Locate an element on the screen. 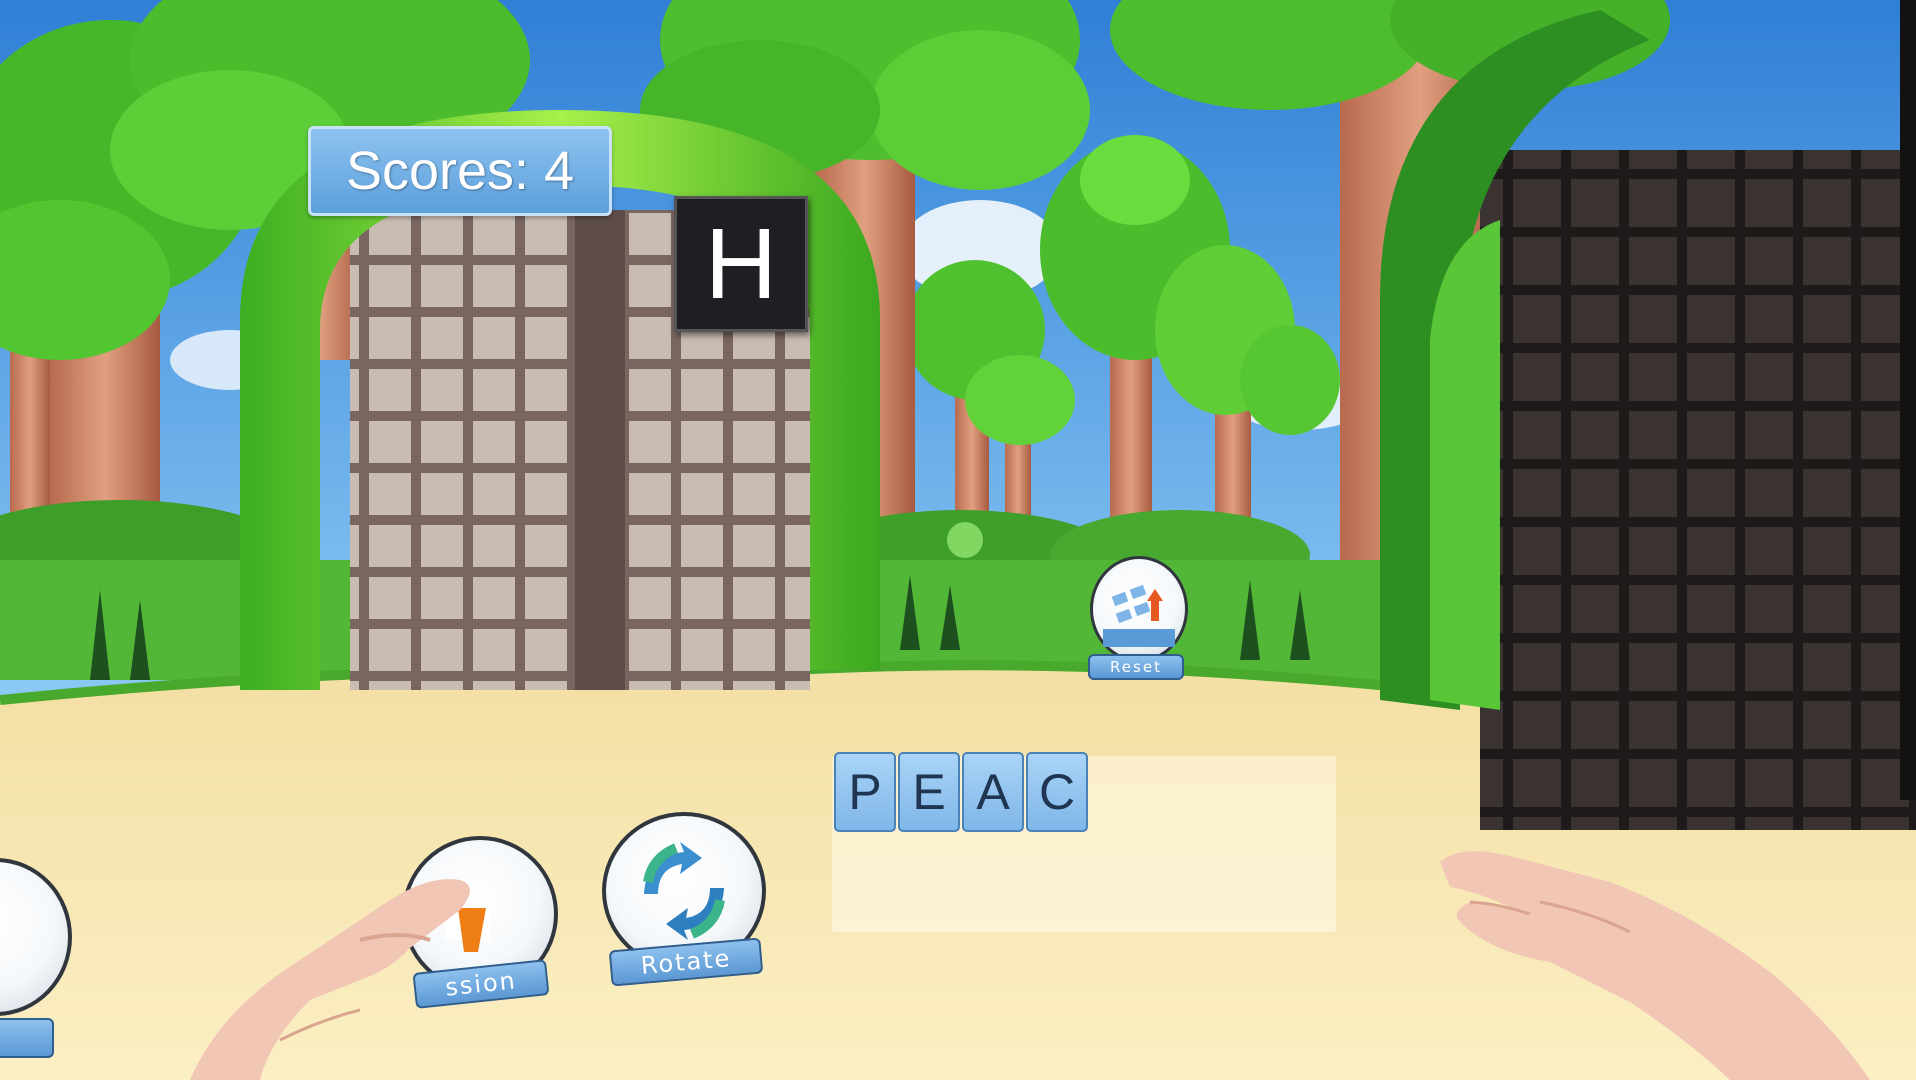 This screenshot has height=1080, width=1916. word-tiles: P E A C is located at coordinates (961, 792).